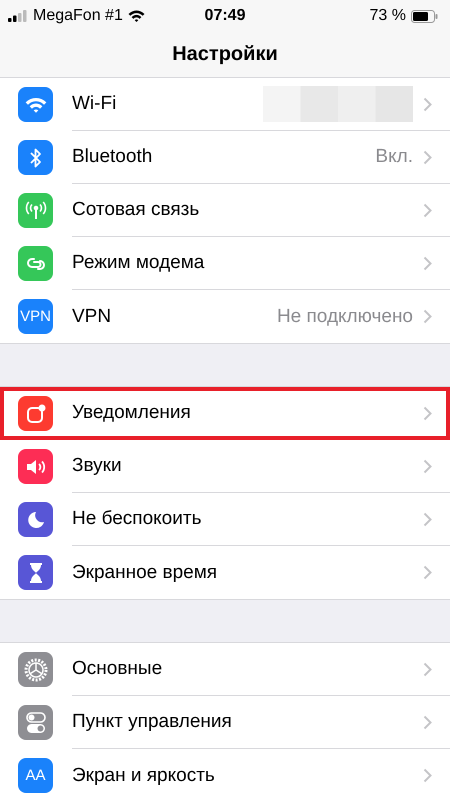 The image size is (450, 800). What do you see at coordinates (132, 413) in the screenshot?
I see `row-label: Уведомления` at bounding box center [132, 413].